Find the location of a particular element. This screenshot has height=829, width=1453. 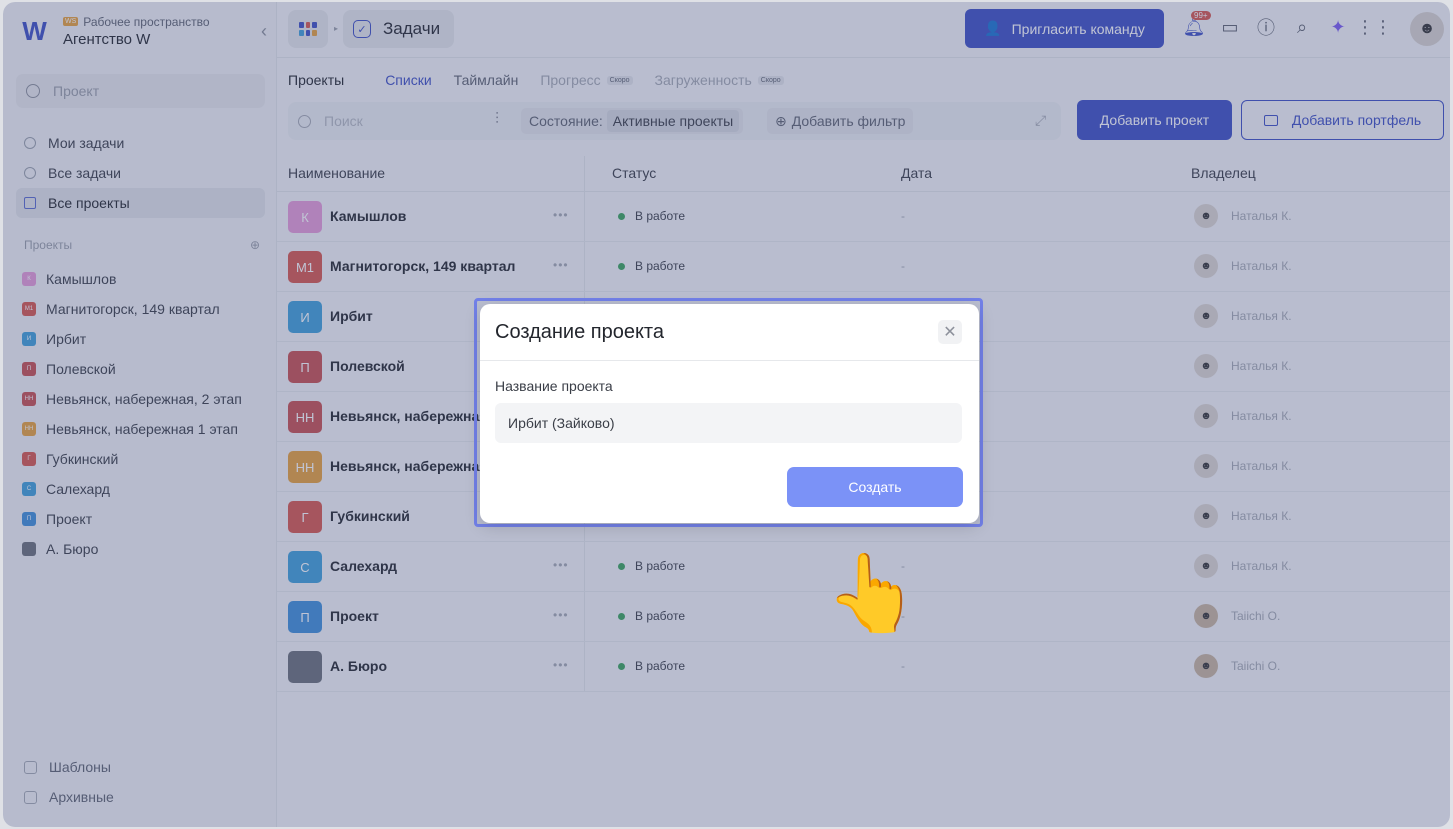

pointing-hand-icon: 👆 is located at coordinates (872, 593).